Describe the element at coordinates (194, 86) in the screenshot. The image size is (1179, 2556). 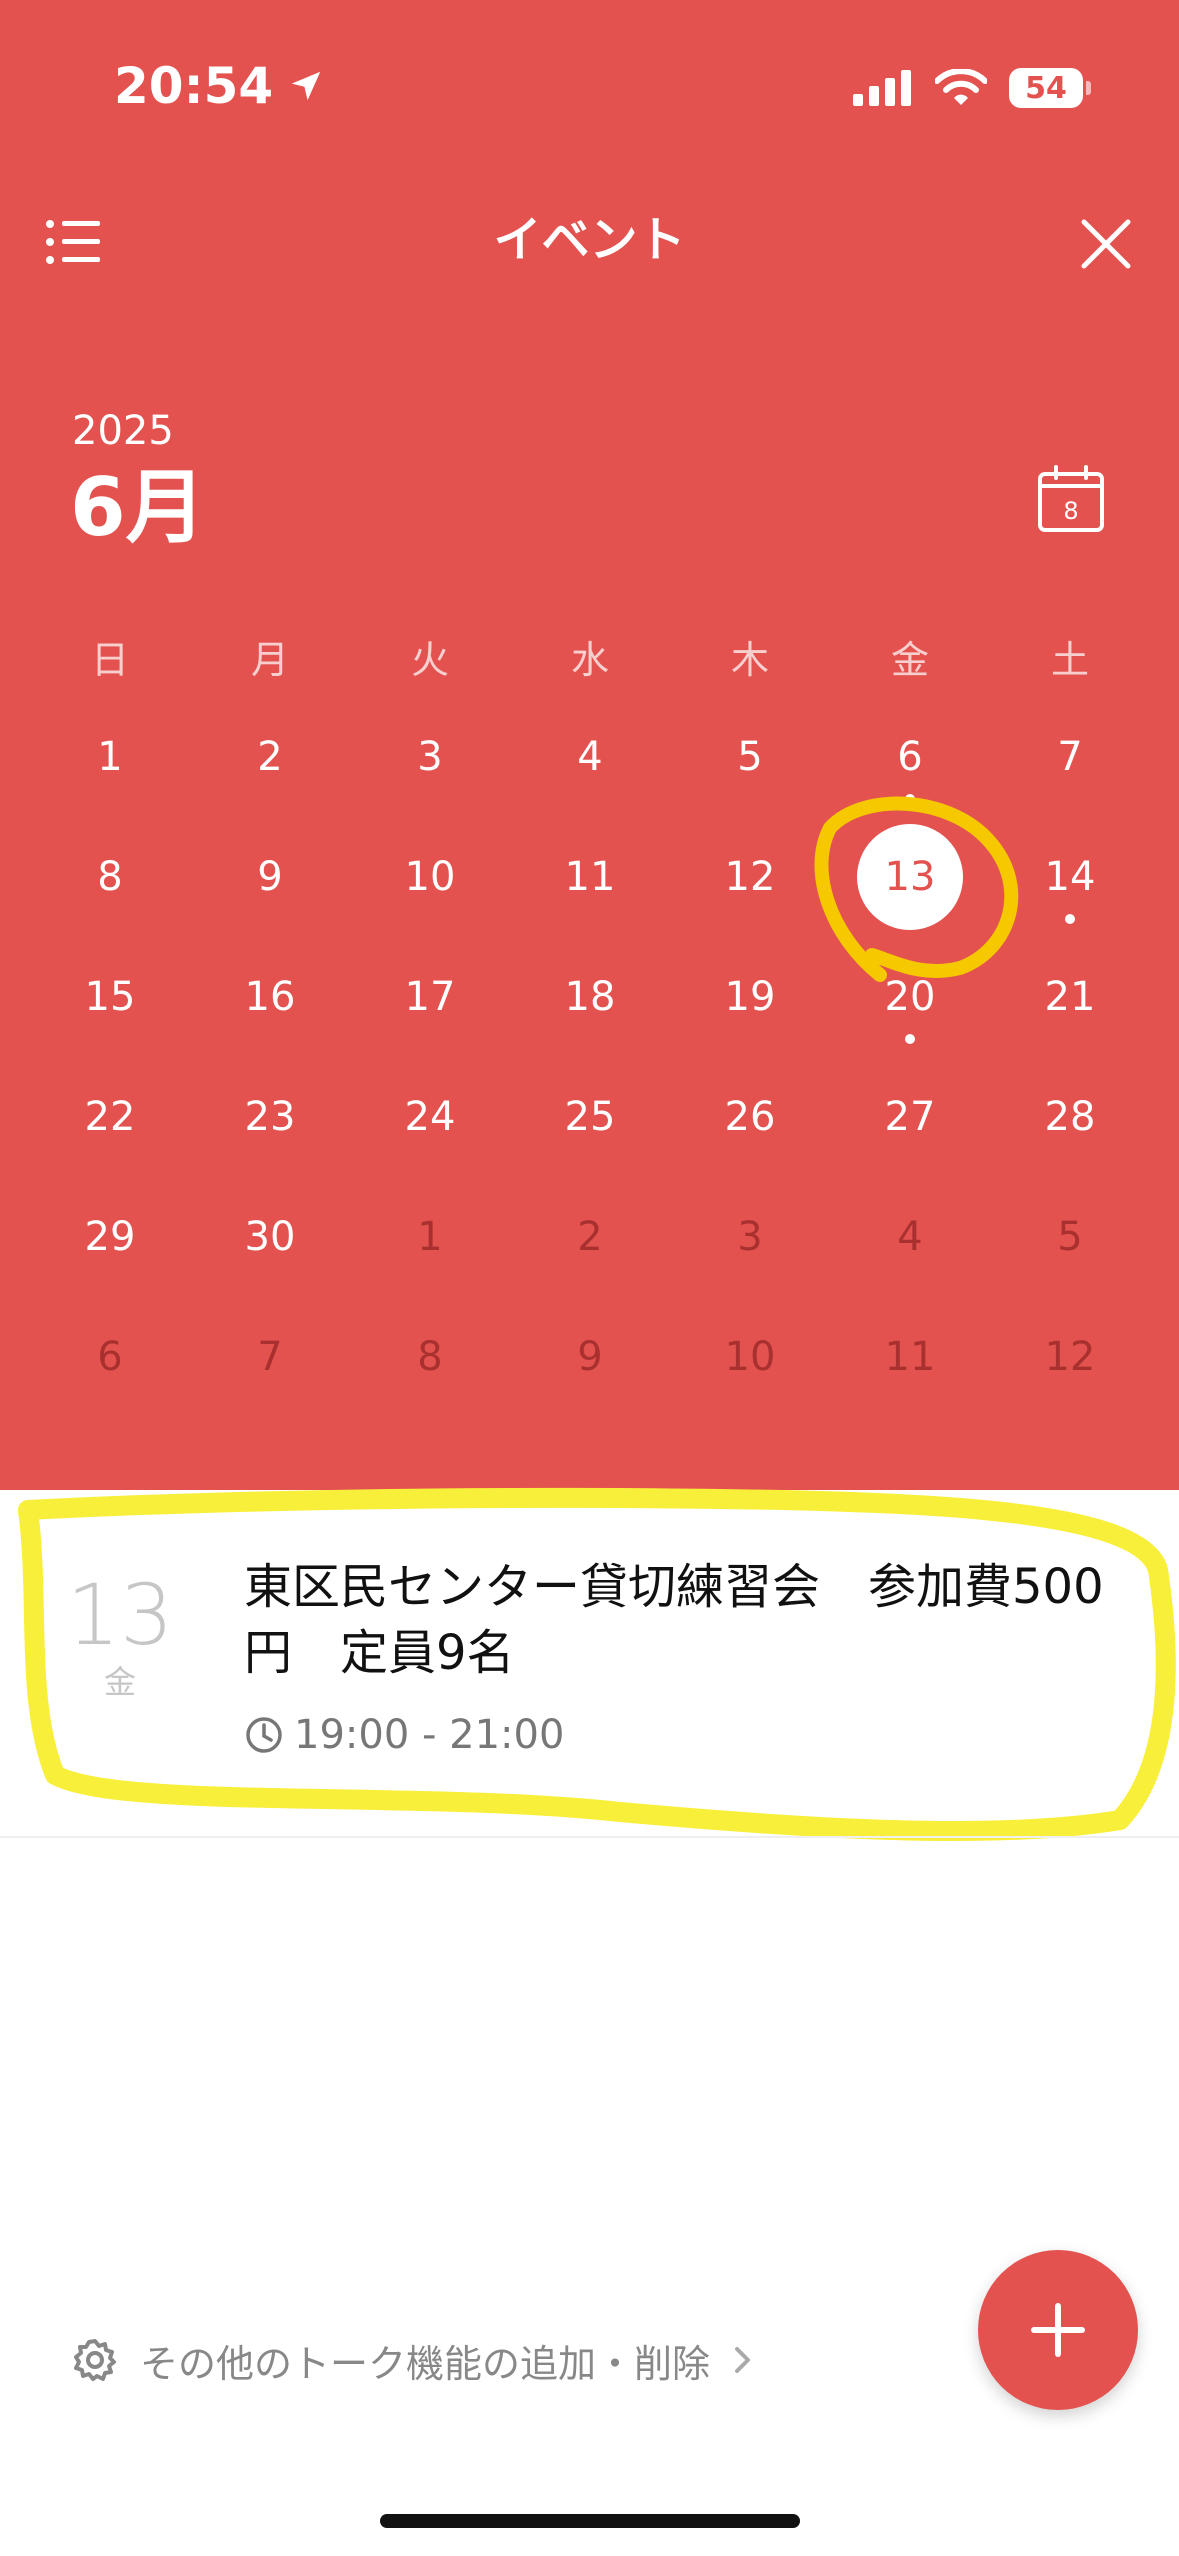
I see `status-time-text: 20:54` at that location.